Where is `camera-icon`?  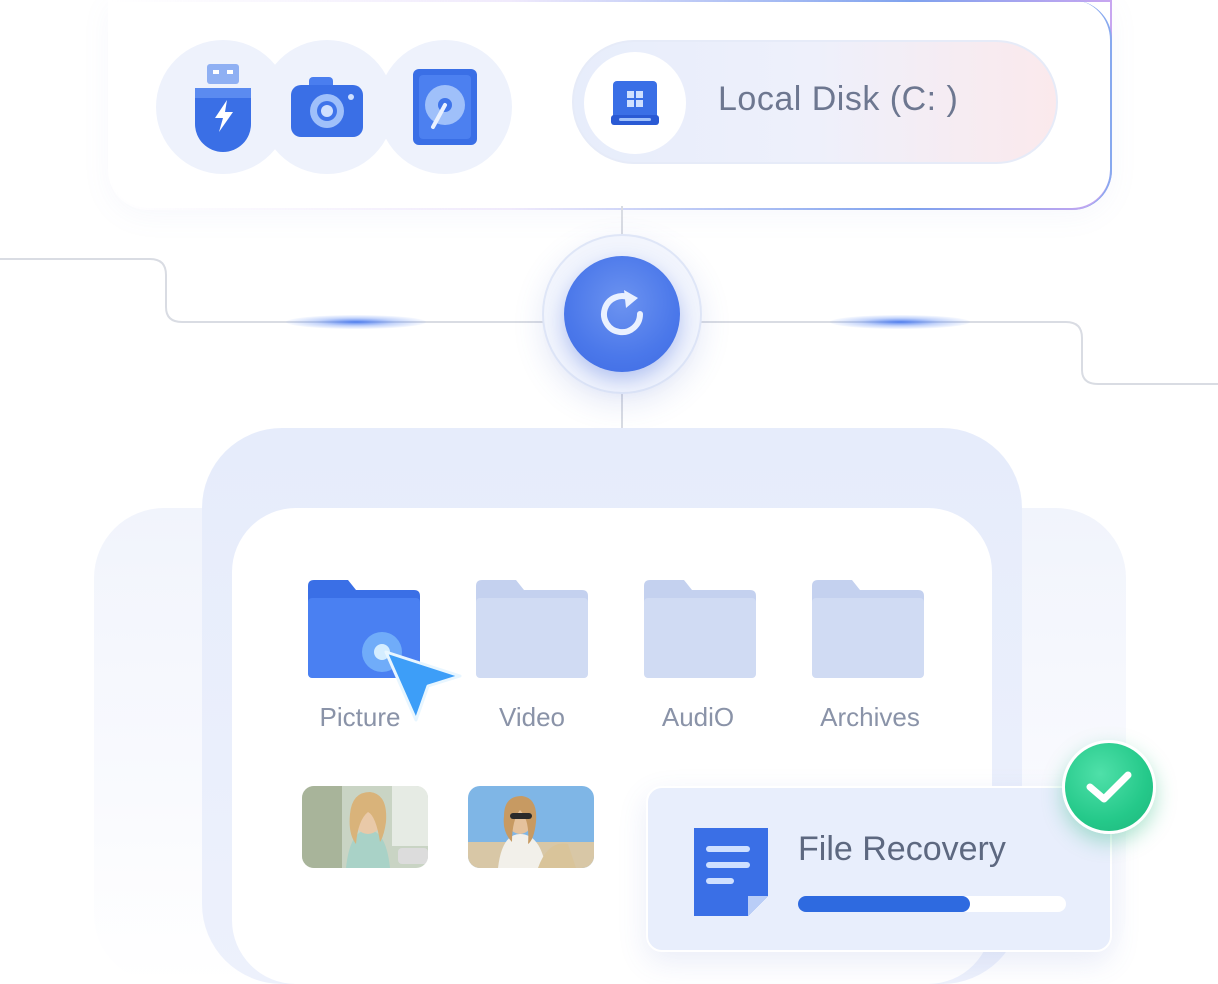 camera-icon is located at coordinates (327, 107).